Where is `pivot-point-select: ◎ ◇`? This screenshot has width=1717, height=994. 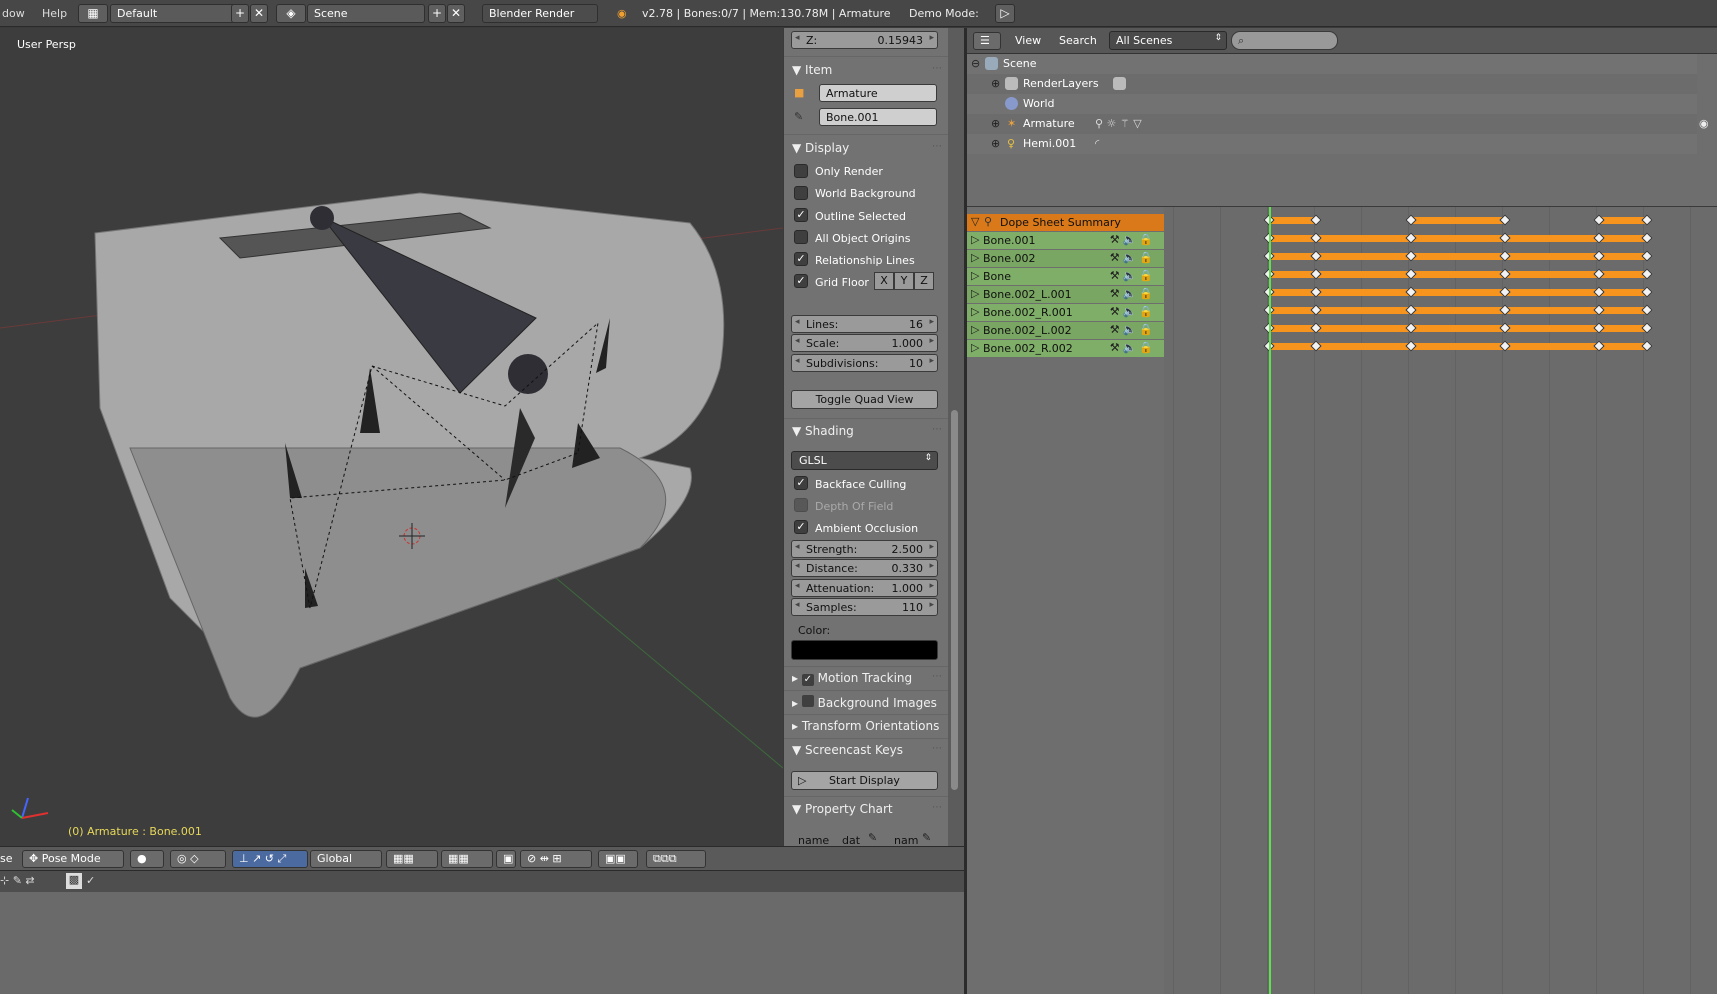 pivot-point-select: ◎ ◇ is located at coordinates (198, 859).